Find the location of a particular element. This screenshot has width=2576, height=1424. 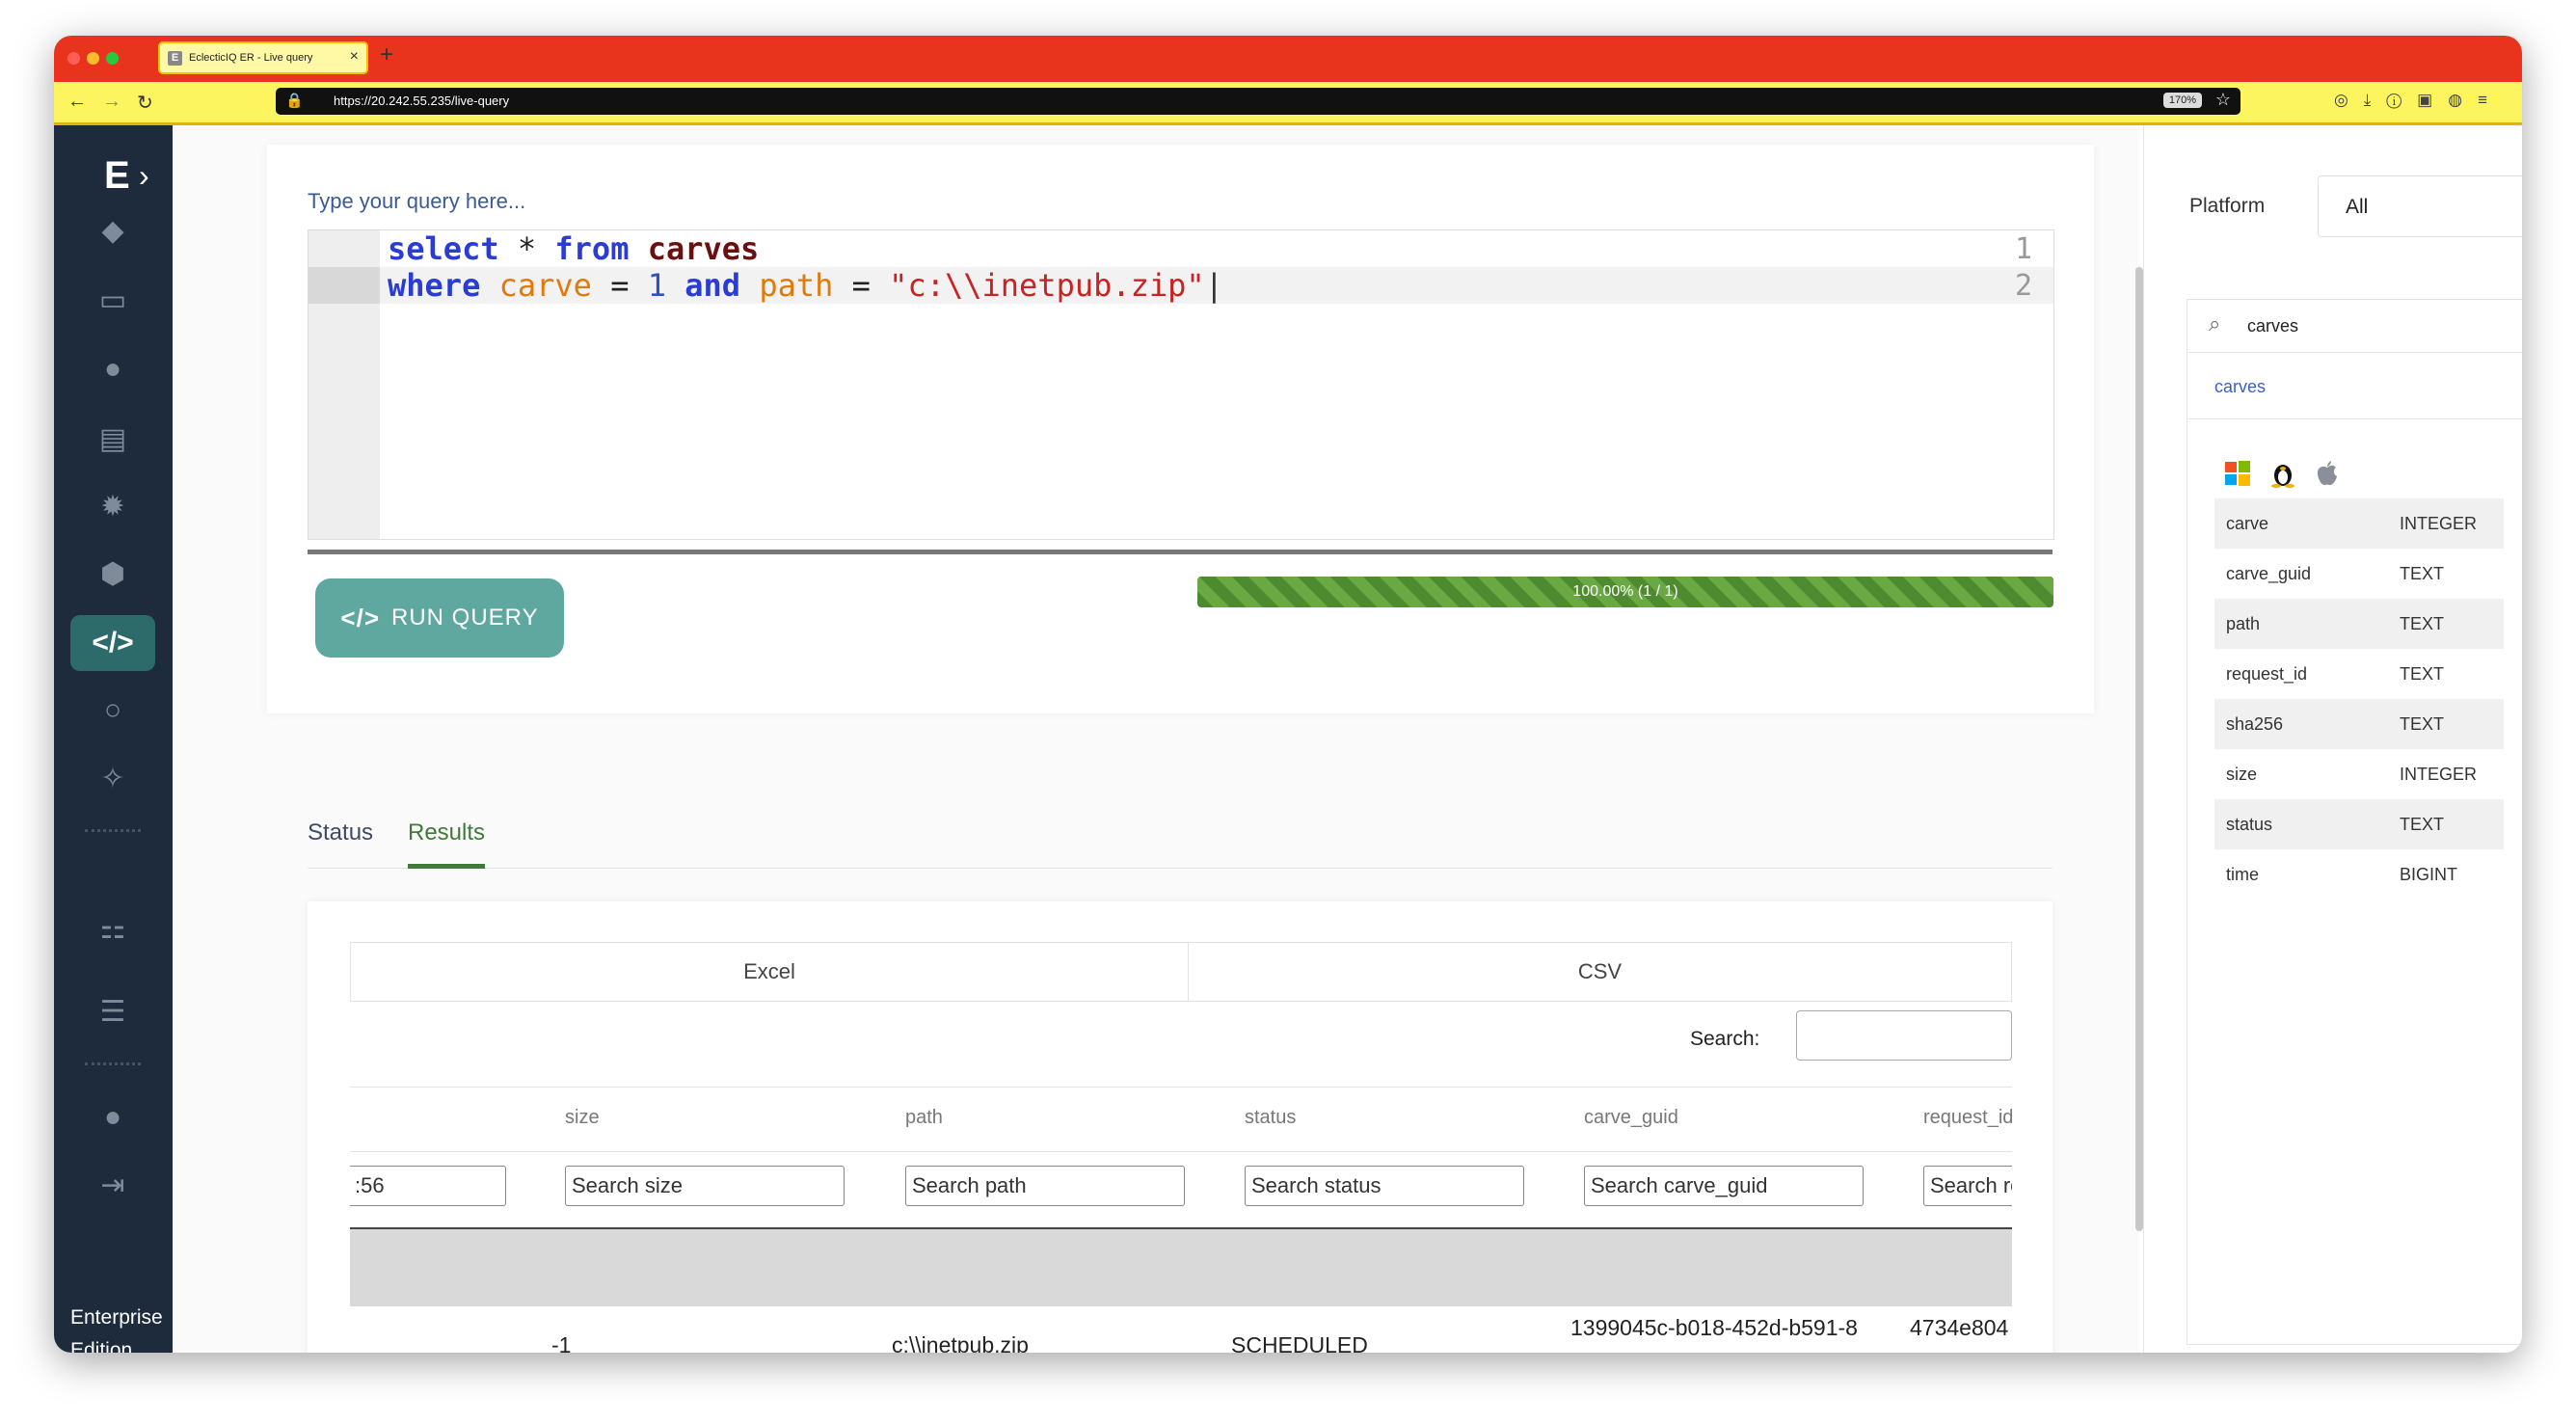

search-icon: ⌕ is located at coordinates (2215, 323).